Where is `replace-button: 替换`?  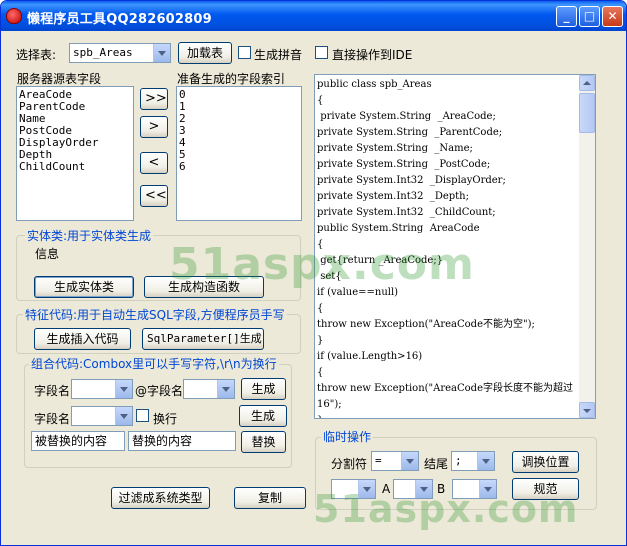
replace-button: 替换 is located at coordinates (263, 442).